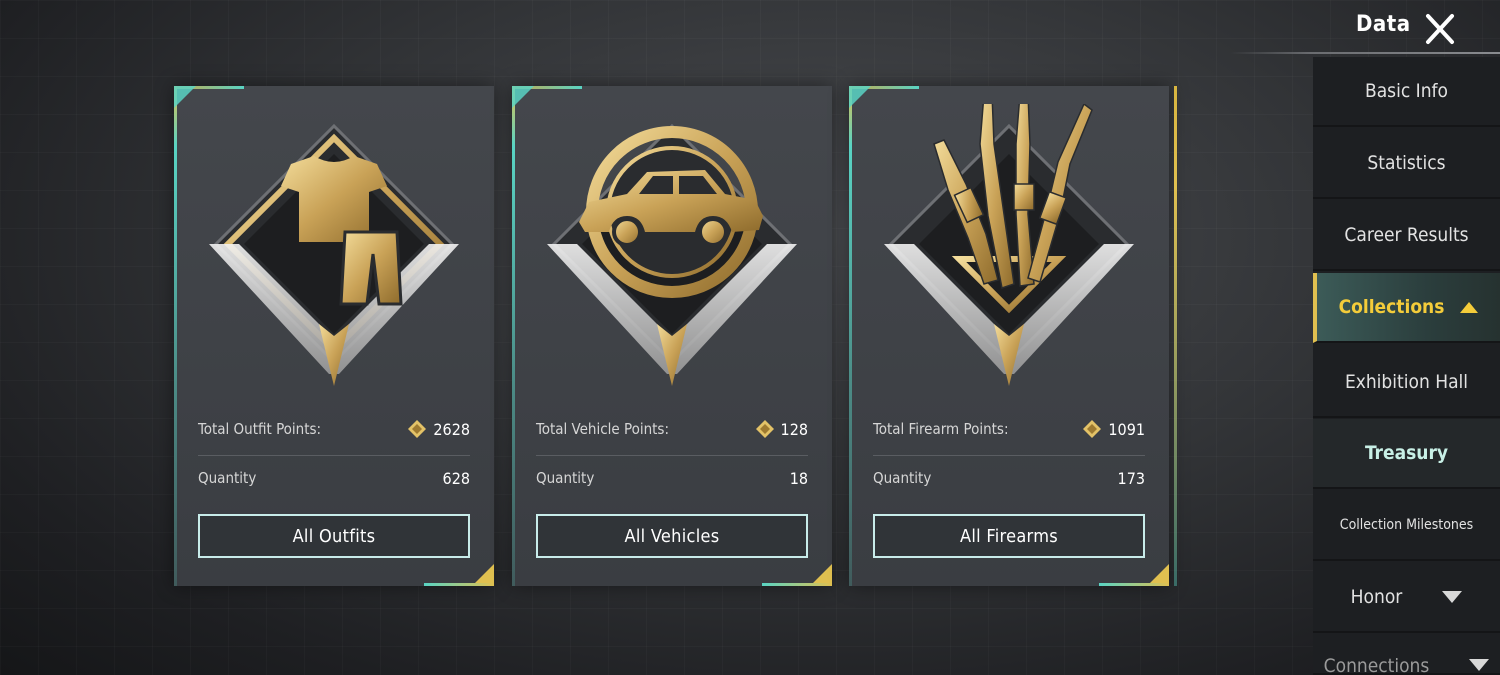 This screenshot has width=1500, height=675. I want to click on points-number: 128, so click(794, 429).